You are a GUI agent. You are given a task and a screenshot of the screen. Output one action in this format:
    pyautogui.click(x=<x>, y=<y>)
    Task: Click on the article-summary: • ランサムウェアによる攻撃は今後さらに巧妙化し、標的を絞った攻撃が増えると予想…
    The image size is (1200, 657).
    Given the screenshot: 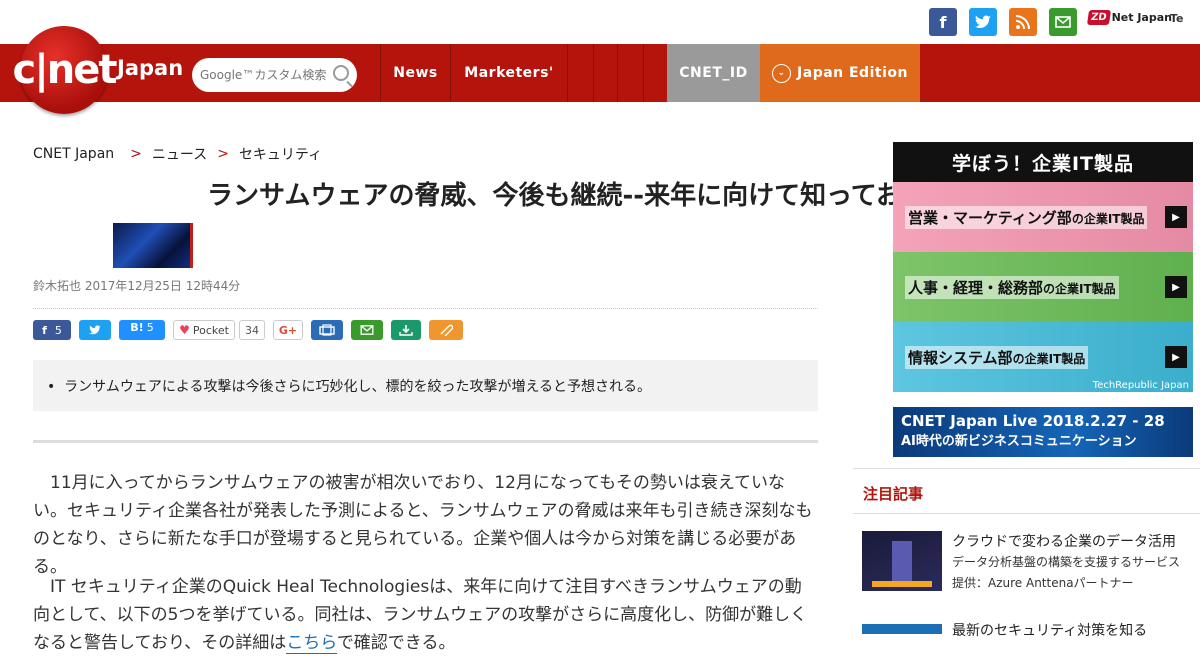 What is the action you would take?
    pyautogui.click(x=425, y=385)
    